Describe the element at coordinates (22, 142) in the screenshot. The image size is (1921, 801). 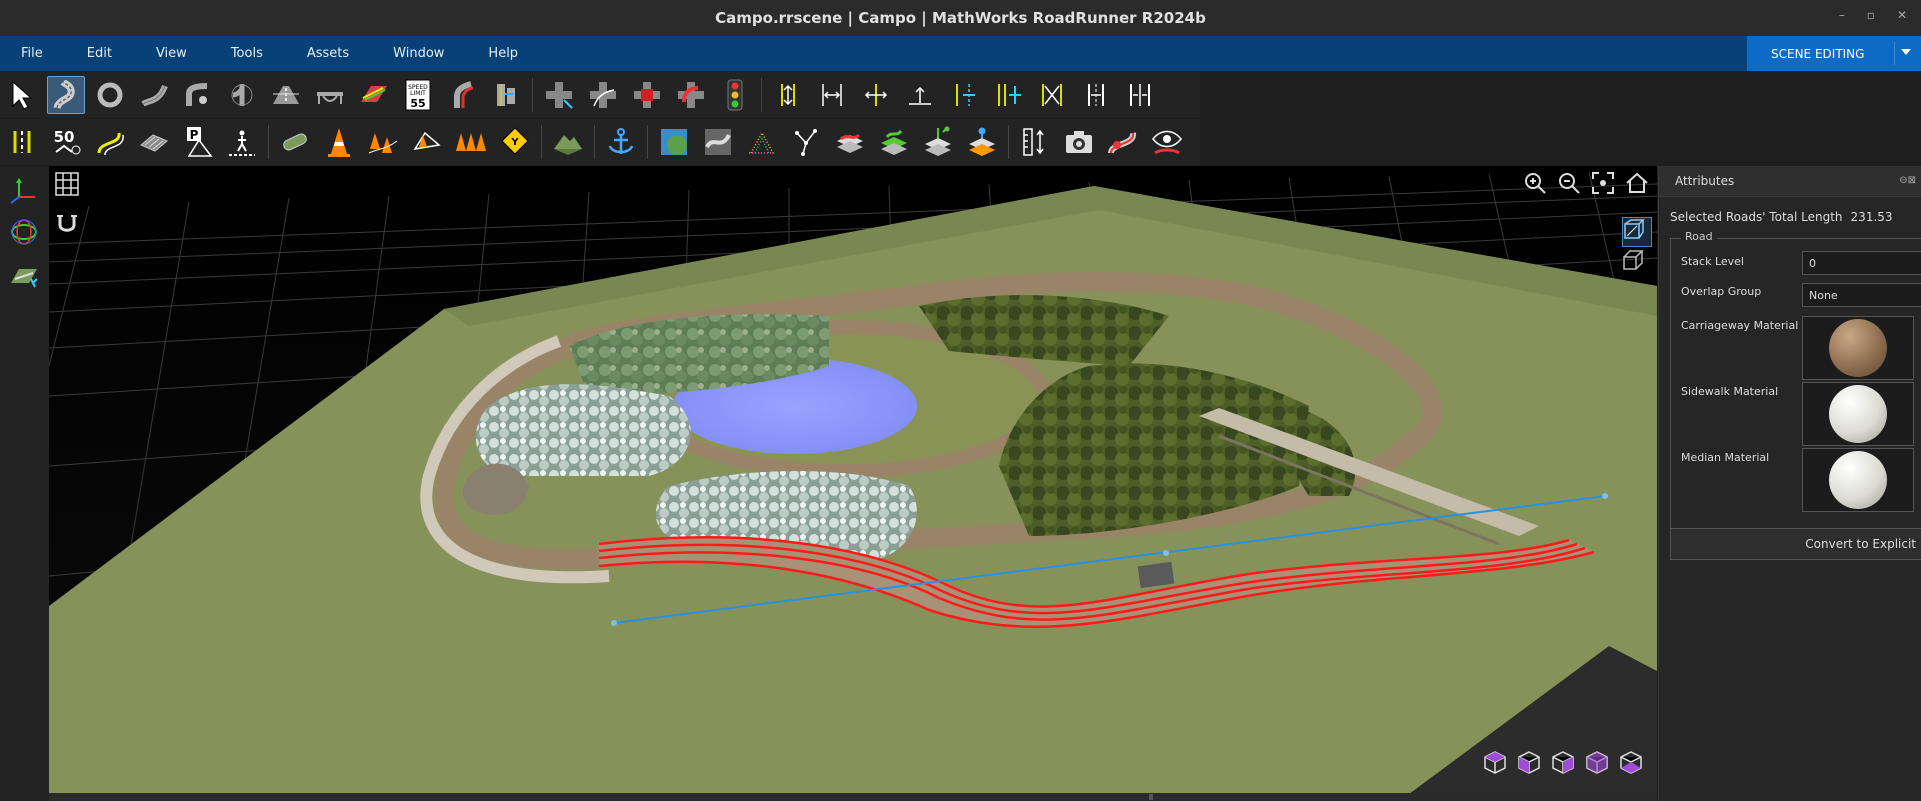
I see `lane-marking-chain-icon` at that location.